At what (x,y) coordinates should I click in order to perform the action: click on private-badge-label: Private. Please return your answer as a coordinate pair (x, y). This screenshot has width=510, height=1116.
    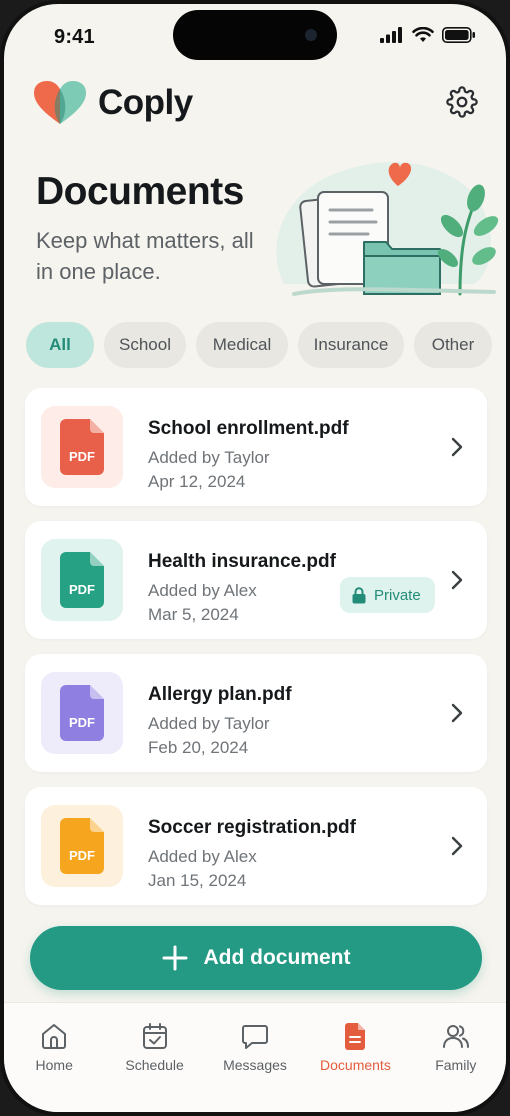
    Looking at the image, I should click on (397, 595).